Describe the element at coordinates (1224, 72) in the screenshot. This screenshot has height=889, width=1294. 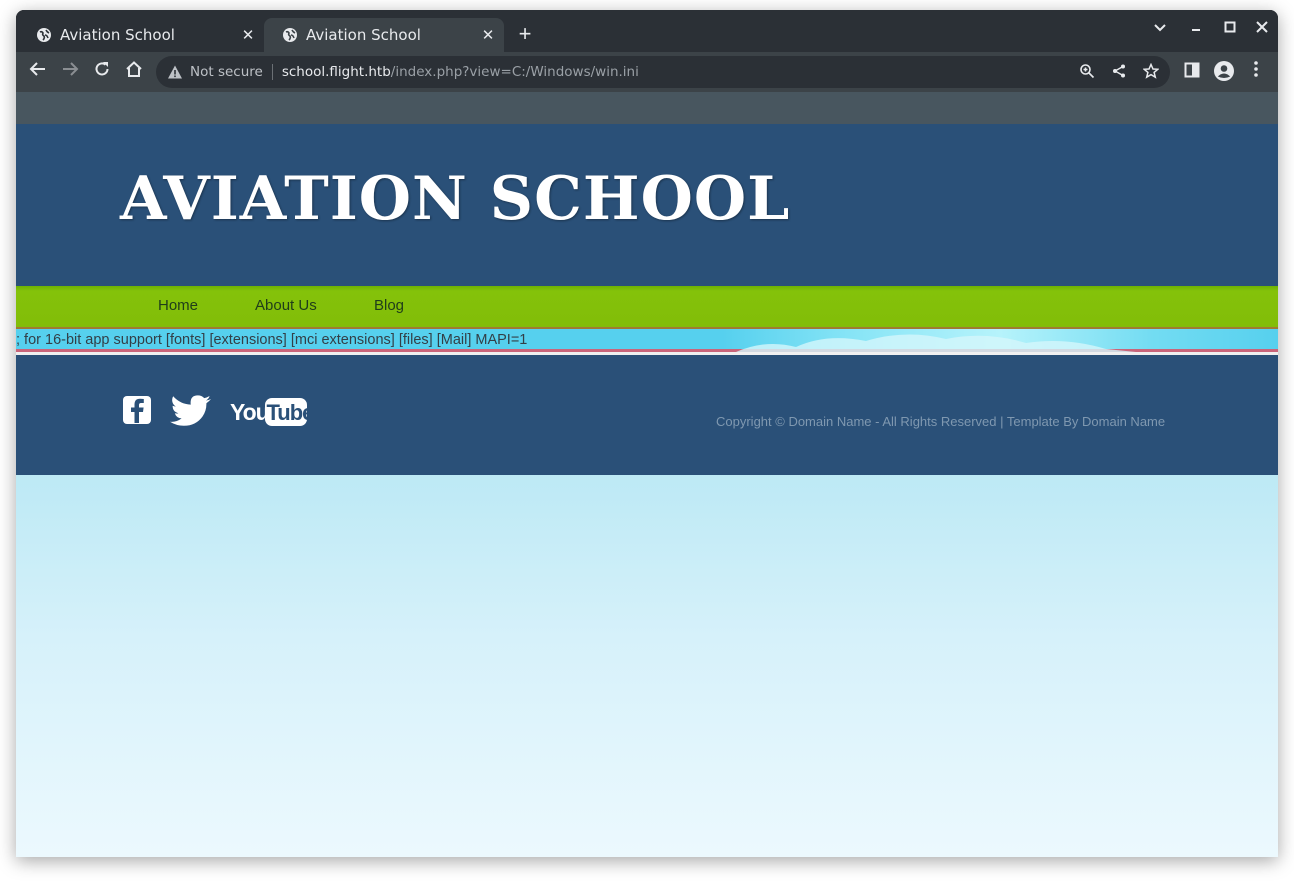
I see `profile-icon` at that location.